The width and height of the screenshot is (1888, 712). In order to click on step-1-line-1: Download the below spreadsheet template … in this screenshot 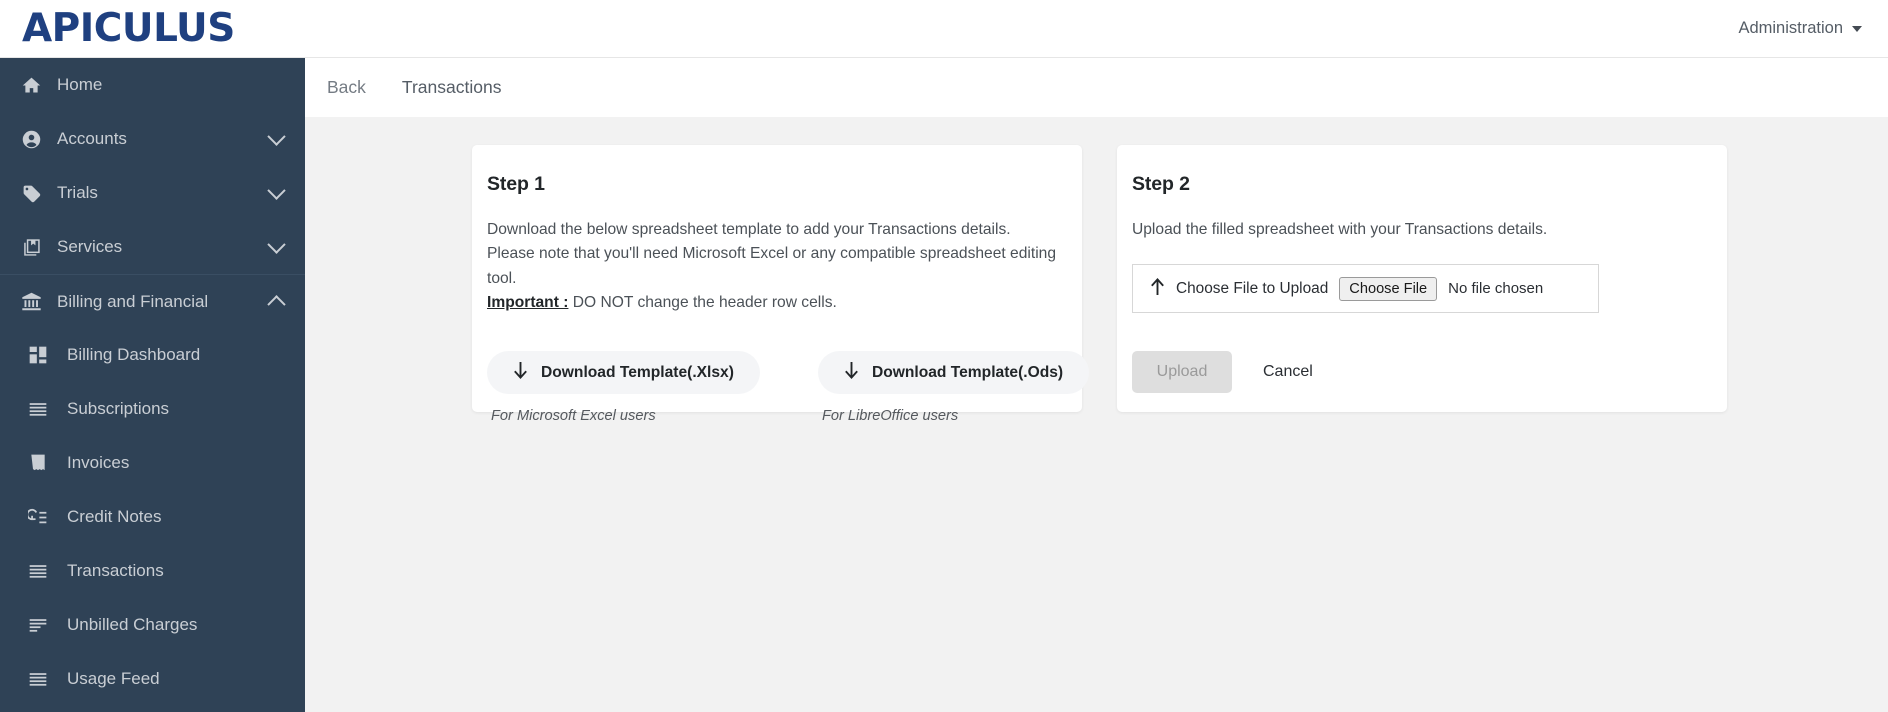, I will do `click(749, 229)`.